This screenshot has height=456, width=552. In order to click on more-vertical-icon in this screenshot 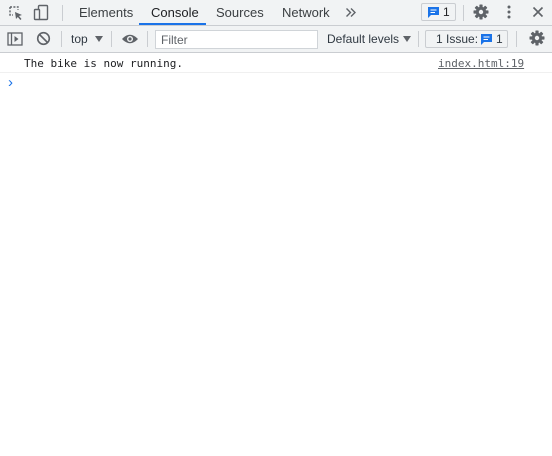, I will do `click(509, 12)`.